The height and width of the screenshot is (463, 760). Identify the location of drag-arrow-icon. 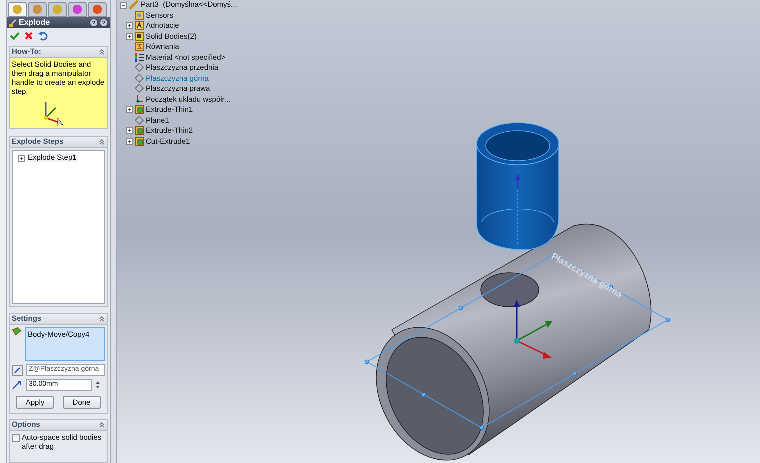
(518, 181).